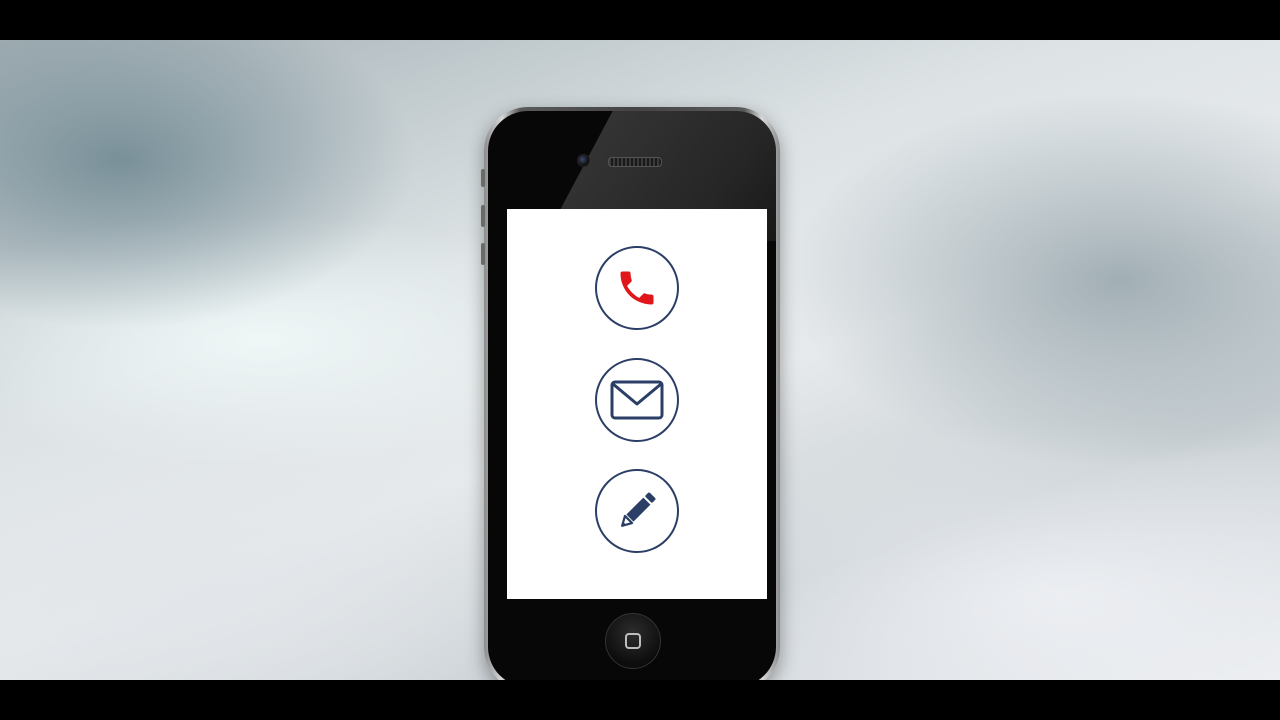  Describe the element at coordinates (583, 160) in the screenshot. I see `front-camera` at that location.